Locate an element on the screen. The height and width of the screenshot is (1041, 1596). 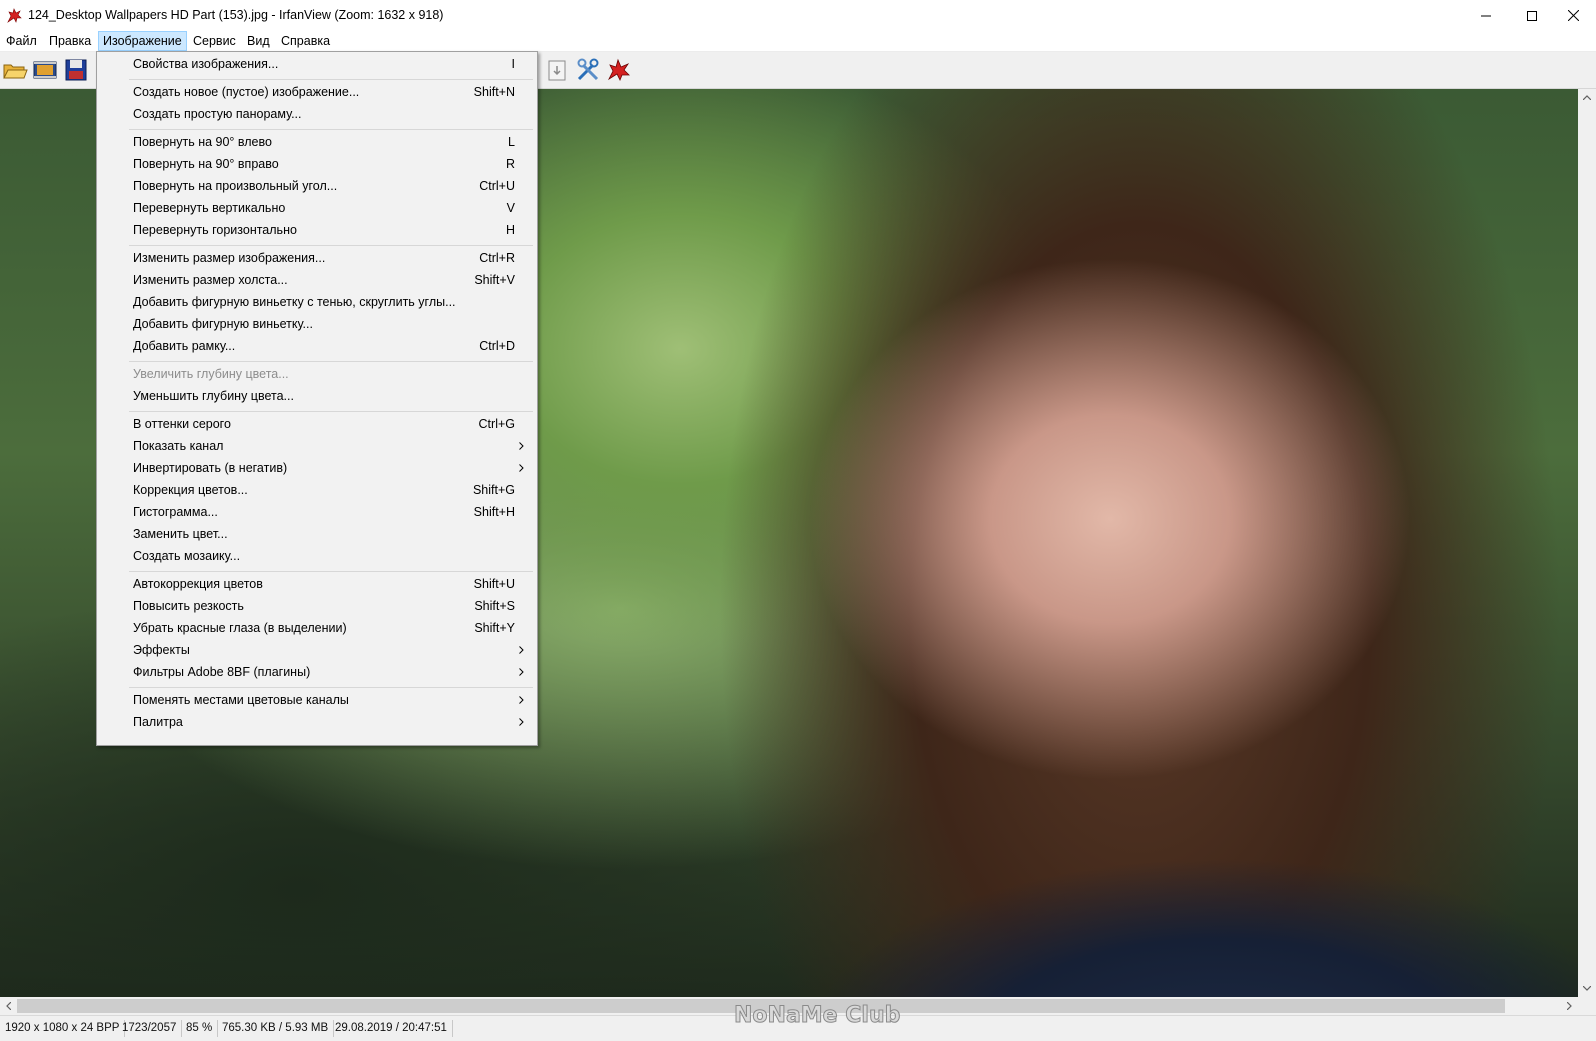
photo-region is located at coordinates (1199, 928).